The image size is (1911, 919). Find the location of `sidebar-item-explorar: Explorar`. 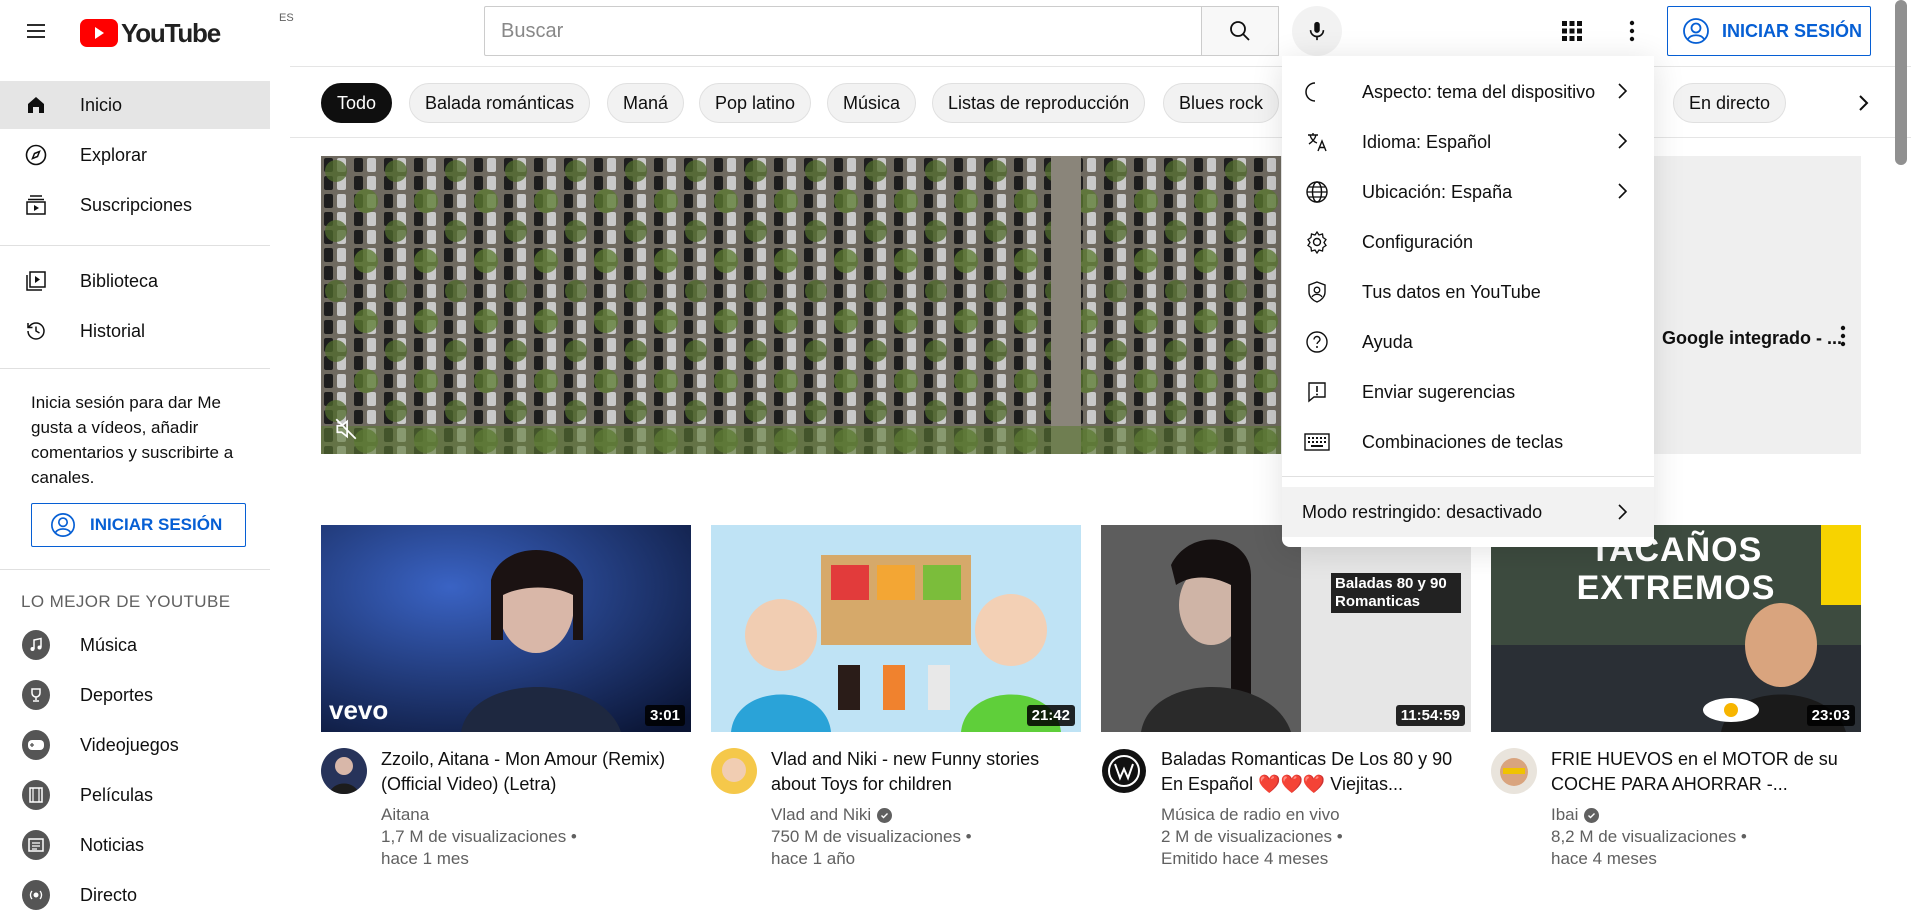

sidebar-item-explorar: Explorar is located at coordinates (135, 155).